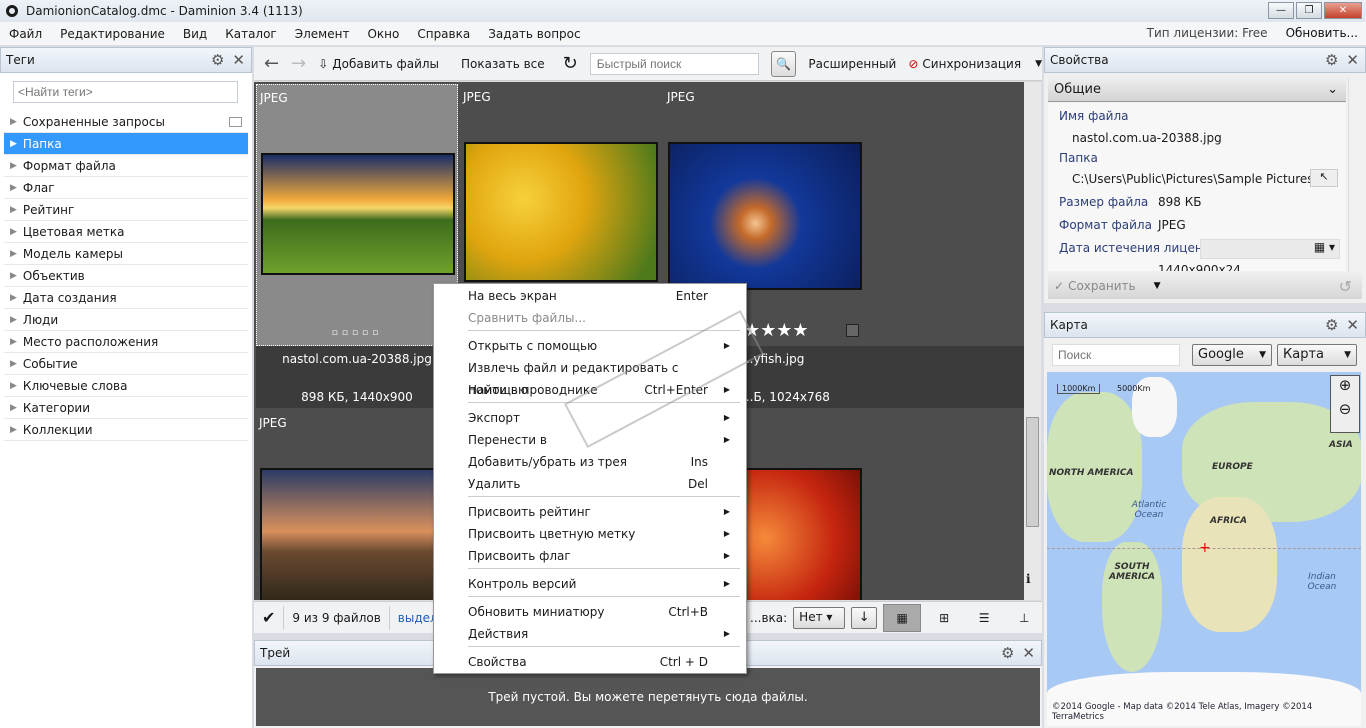 The image size is (1366, 728). What do you see at coordinates (1345, 286) in the screenshot?
I see `undo-icon: ↺` at bounding box center [1345, 286].